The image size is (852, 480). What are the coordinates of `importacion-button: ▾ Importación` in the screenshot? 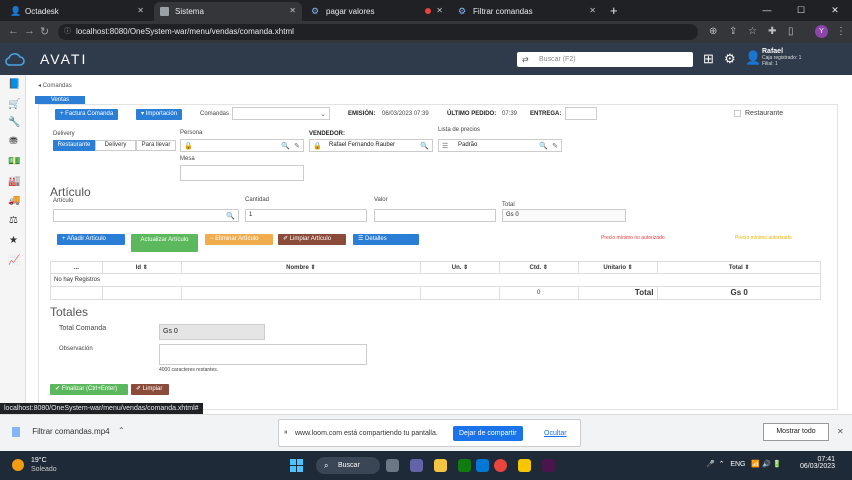 It's located at (159, 114).